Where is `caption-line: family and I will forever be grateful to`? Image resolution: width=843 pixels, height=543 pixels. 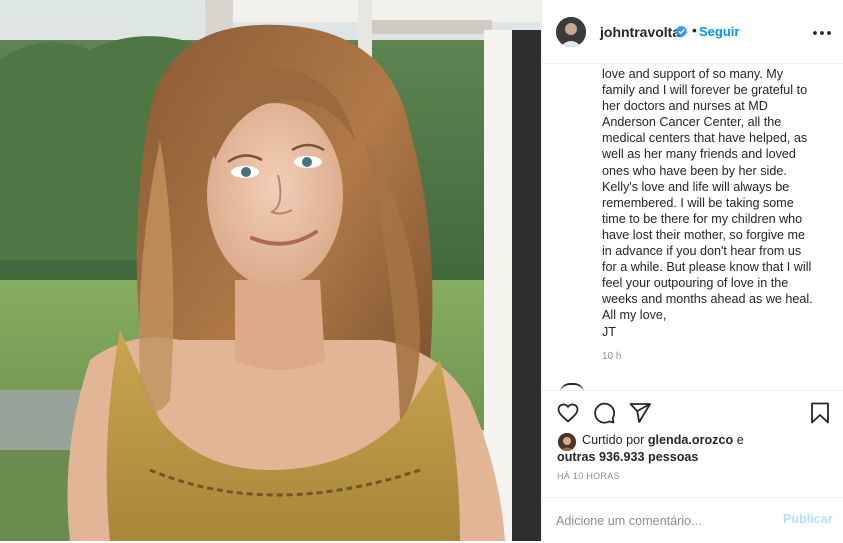
caption-line: family and I will forever be grateful to is located at coordinates (705, 90).